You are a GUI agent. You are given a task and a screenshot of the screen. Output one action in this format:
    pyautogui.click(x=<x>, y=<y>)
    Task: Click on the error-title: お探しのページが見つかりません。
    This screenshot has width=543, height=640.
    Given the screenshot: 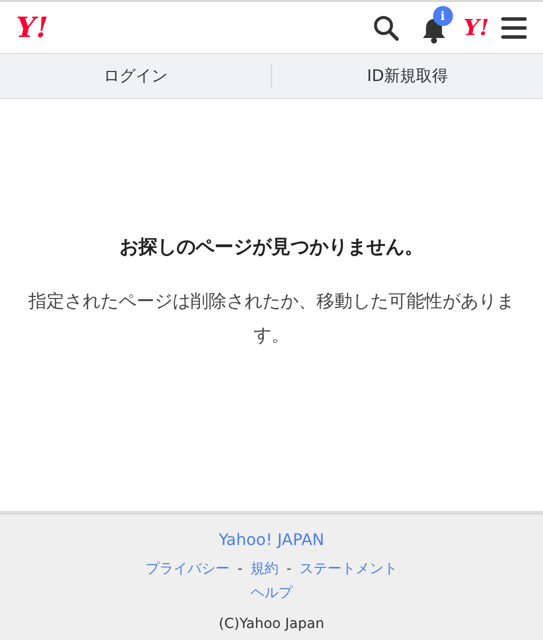 What is the action you would take?
    pyautogui.click(x=272, y=247)
    